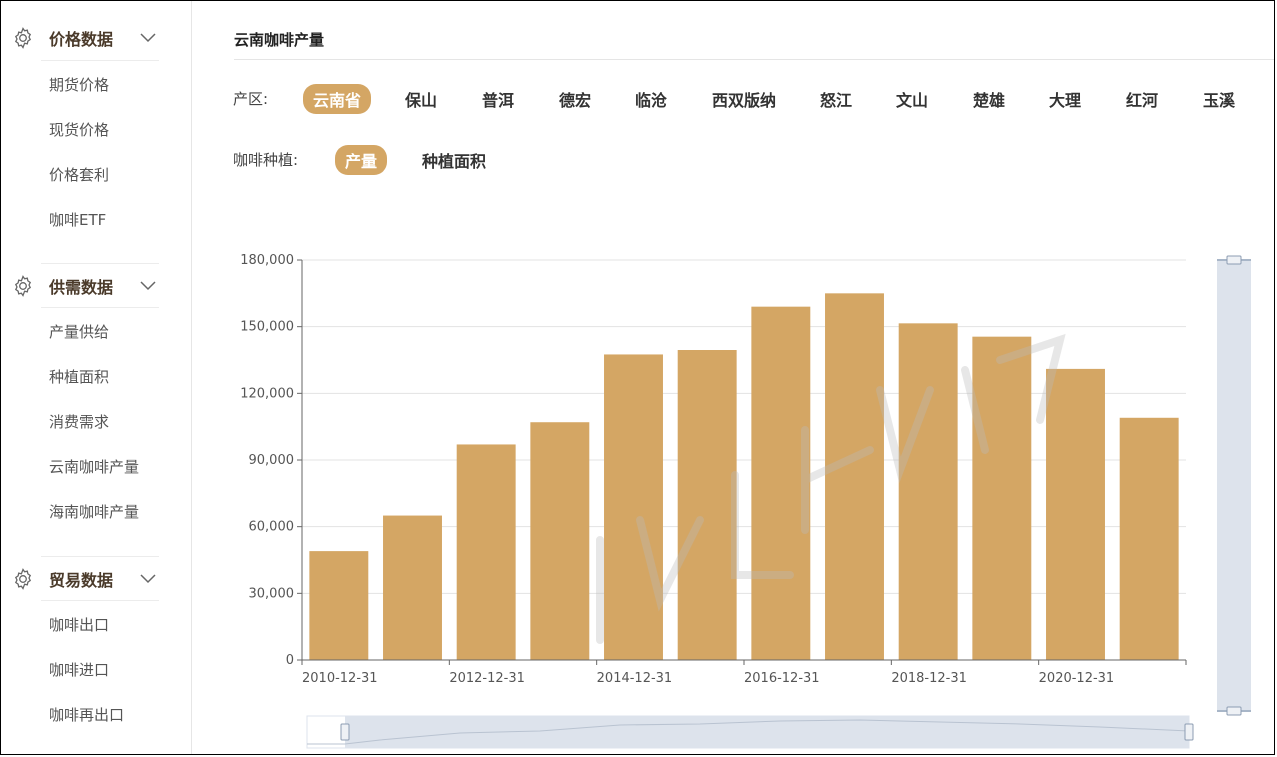 This screenshot has width=1277, height=757. I want to click on sidebar-item-yunnan-production: 云南咖啡产量, so click(94, 466).